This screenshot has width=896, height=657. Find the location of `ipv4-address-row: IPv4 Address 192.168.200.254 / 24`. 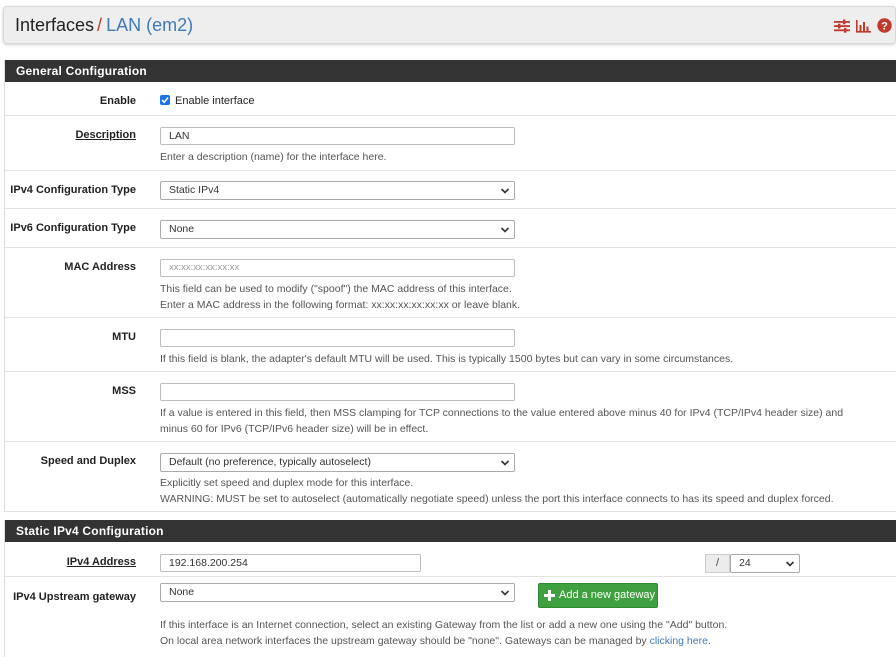

ipv4-address-row: IPv4 Address 192.168.200.254 / 24 is located at coordinates (450, 559).